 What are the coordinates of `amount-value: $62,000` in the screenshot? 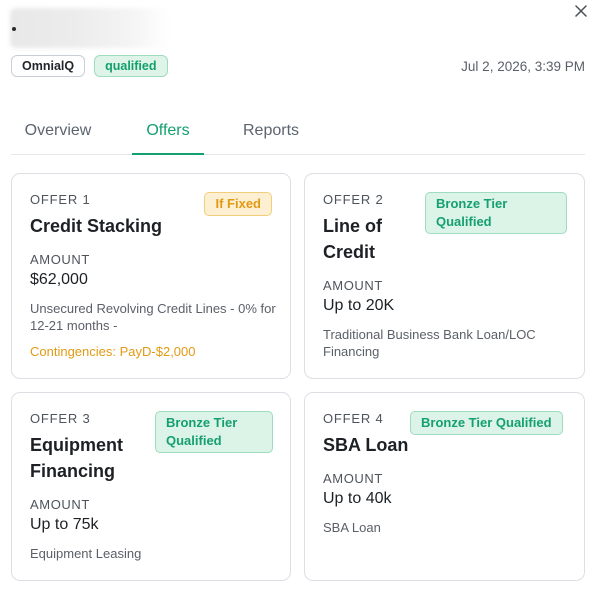 It's located at (59, 279).